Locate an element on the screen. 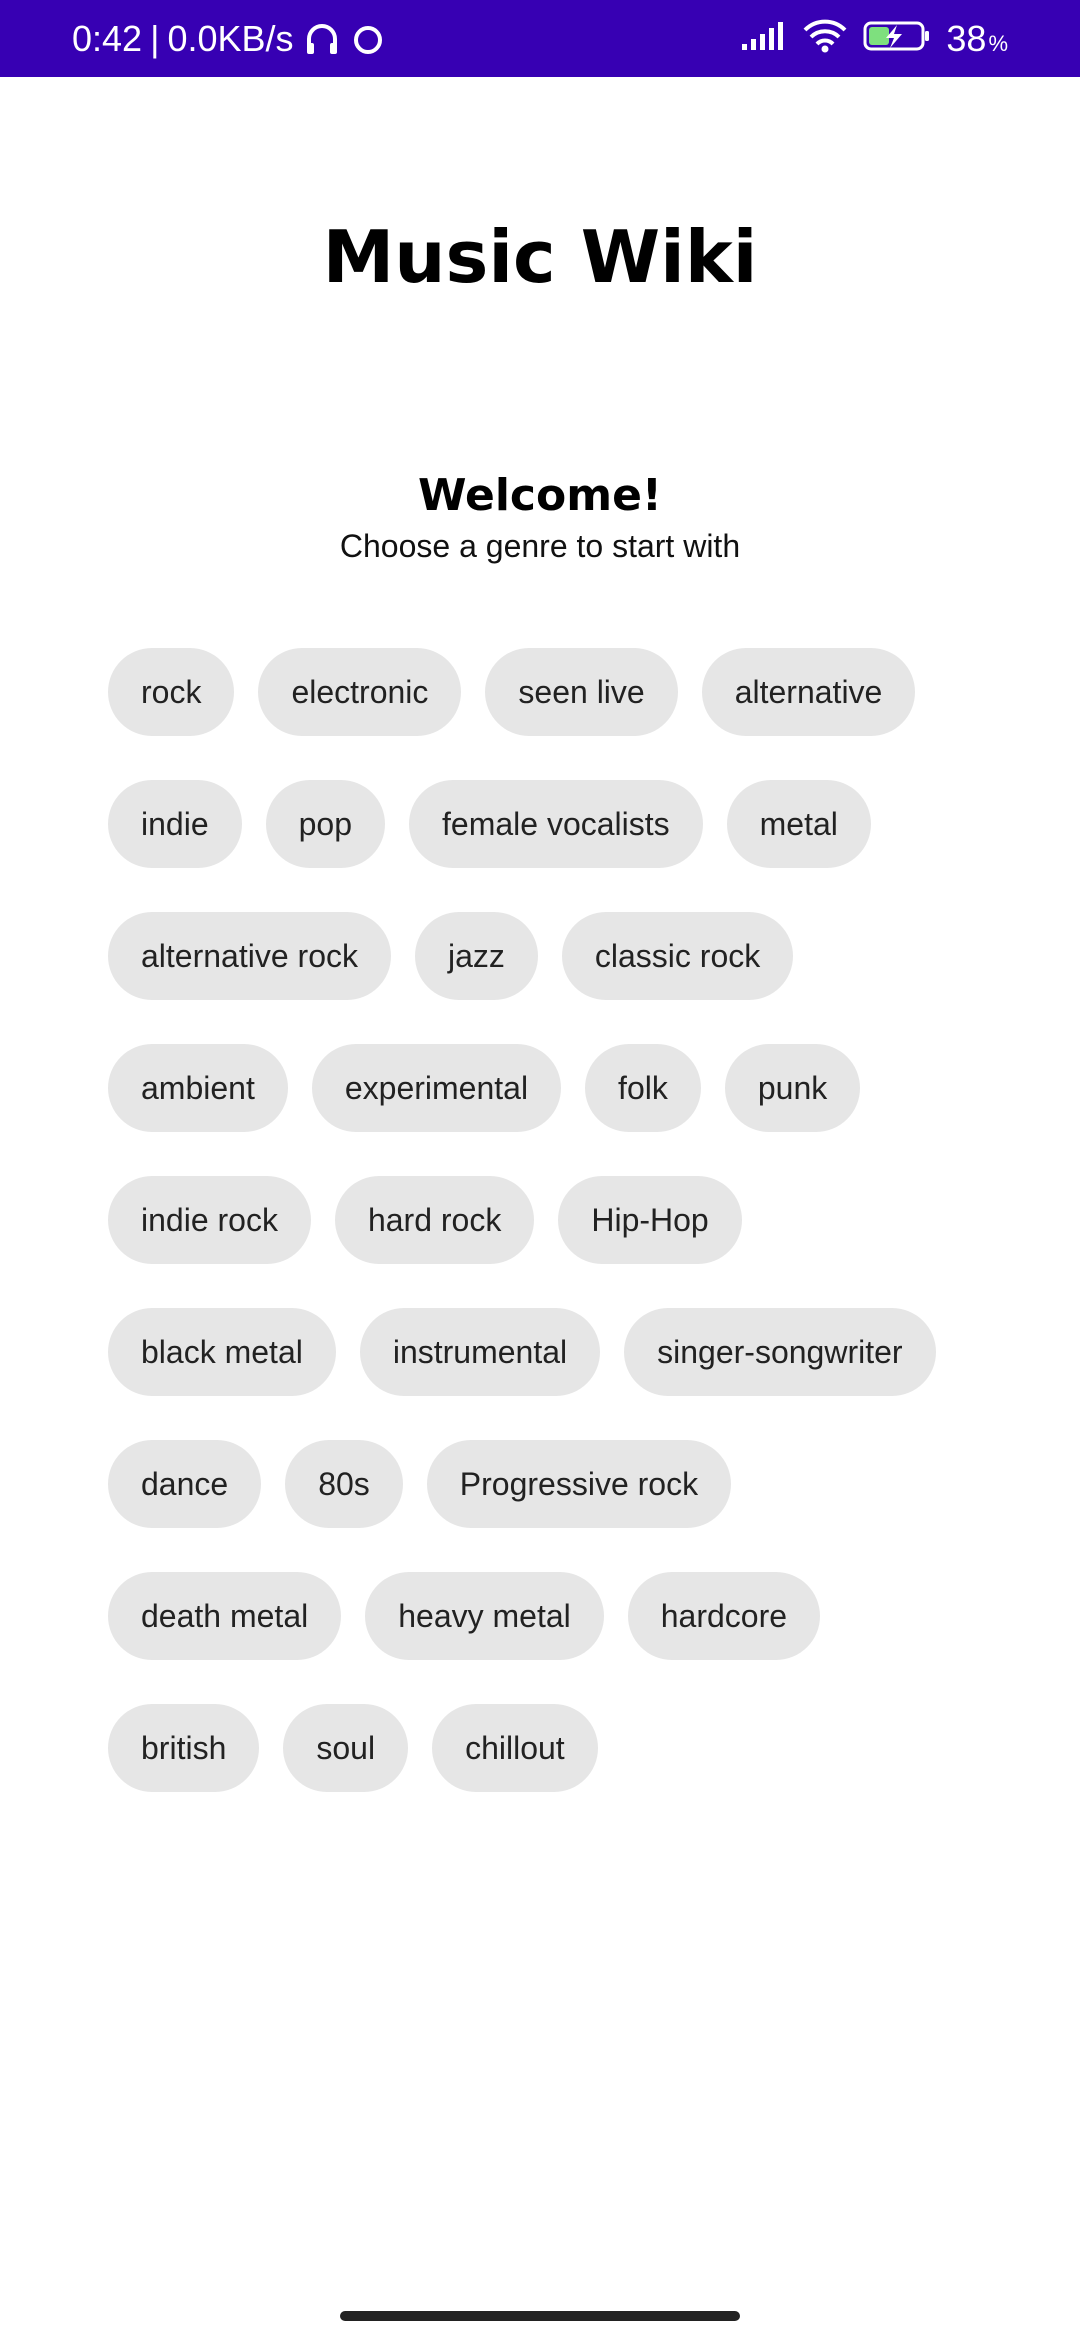  genre-chip: indie is located at coordinates (175, 824).